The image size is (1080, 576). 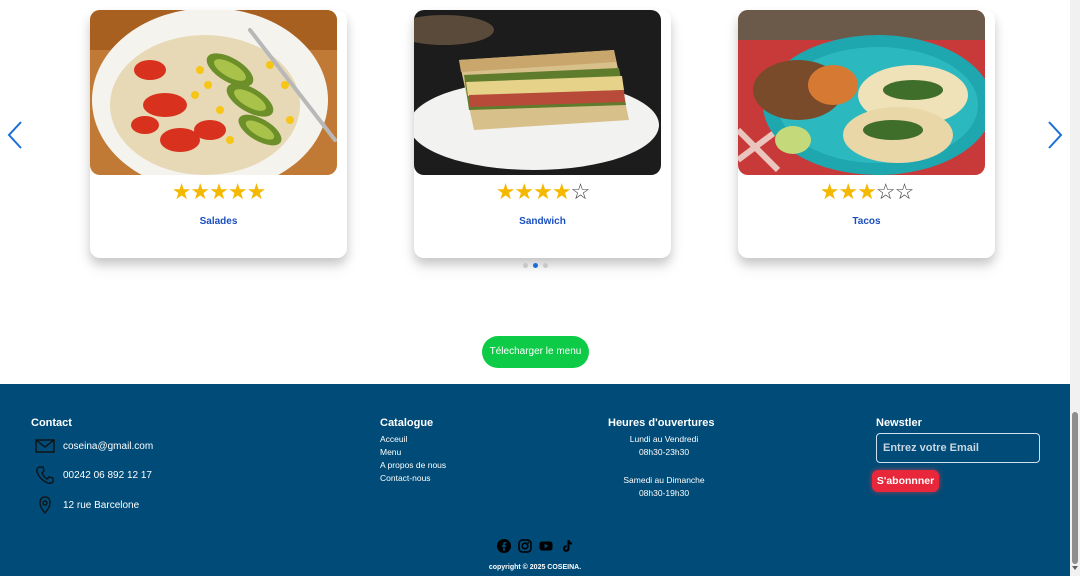 I want to click on mail-icon, so click(x=45, y=446).